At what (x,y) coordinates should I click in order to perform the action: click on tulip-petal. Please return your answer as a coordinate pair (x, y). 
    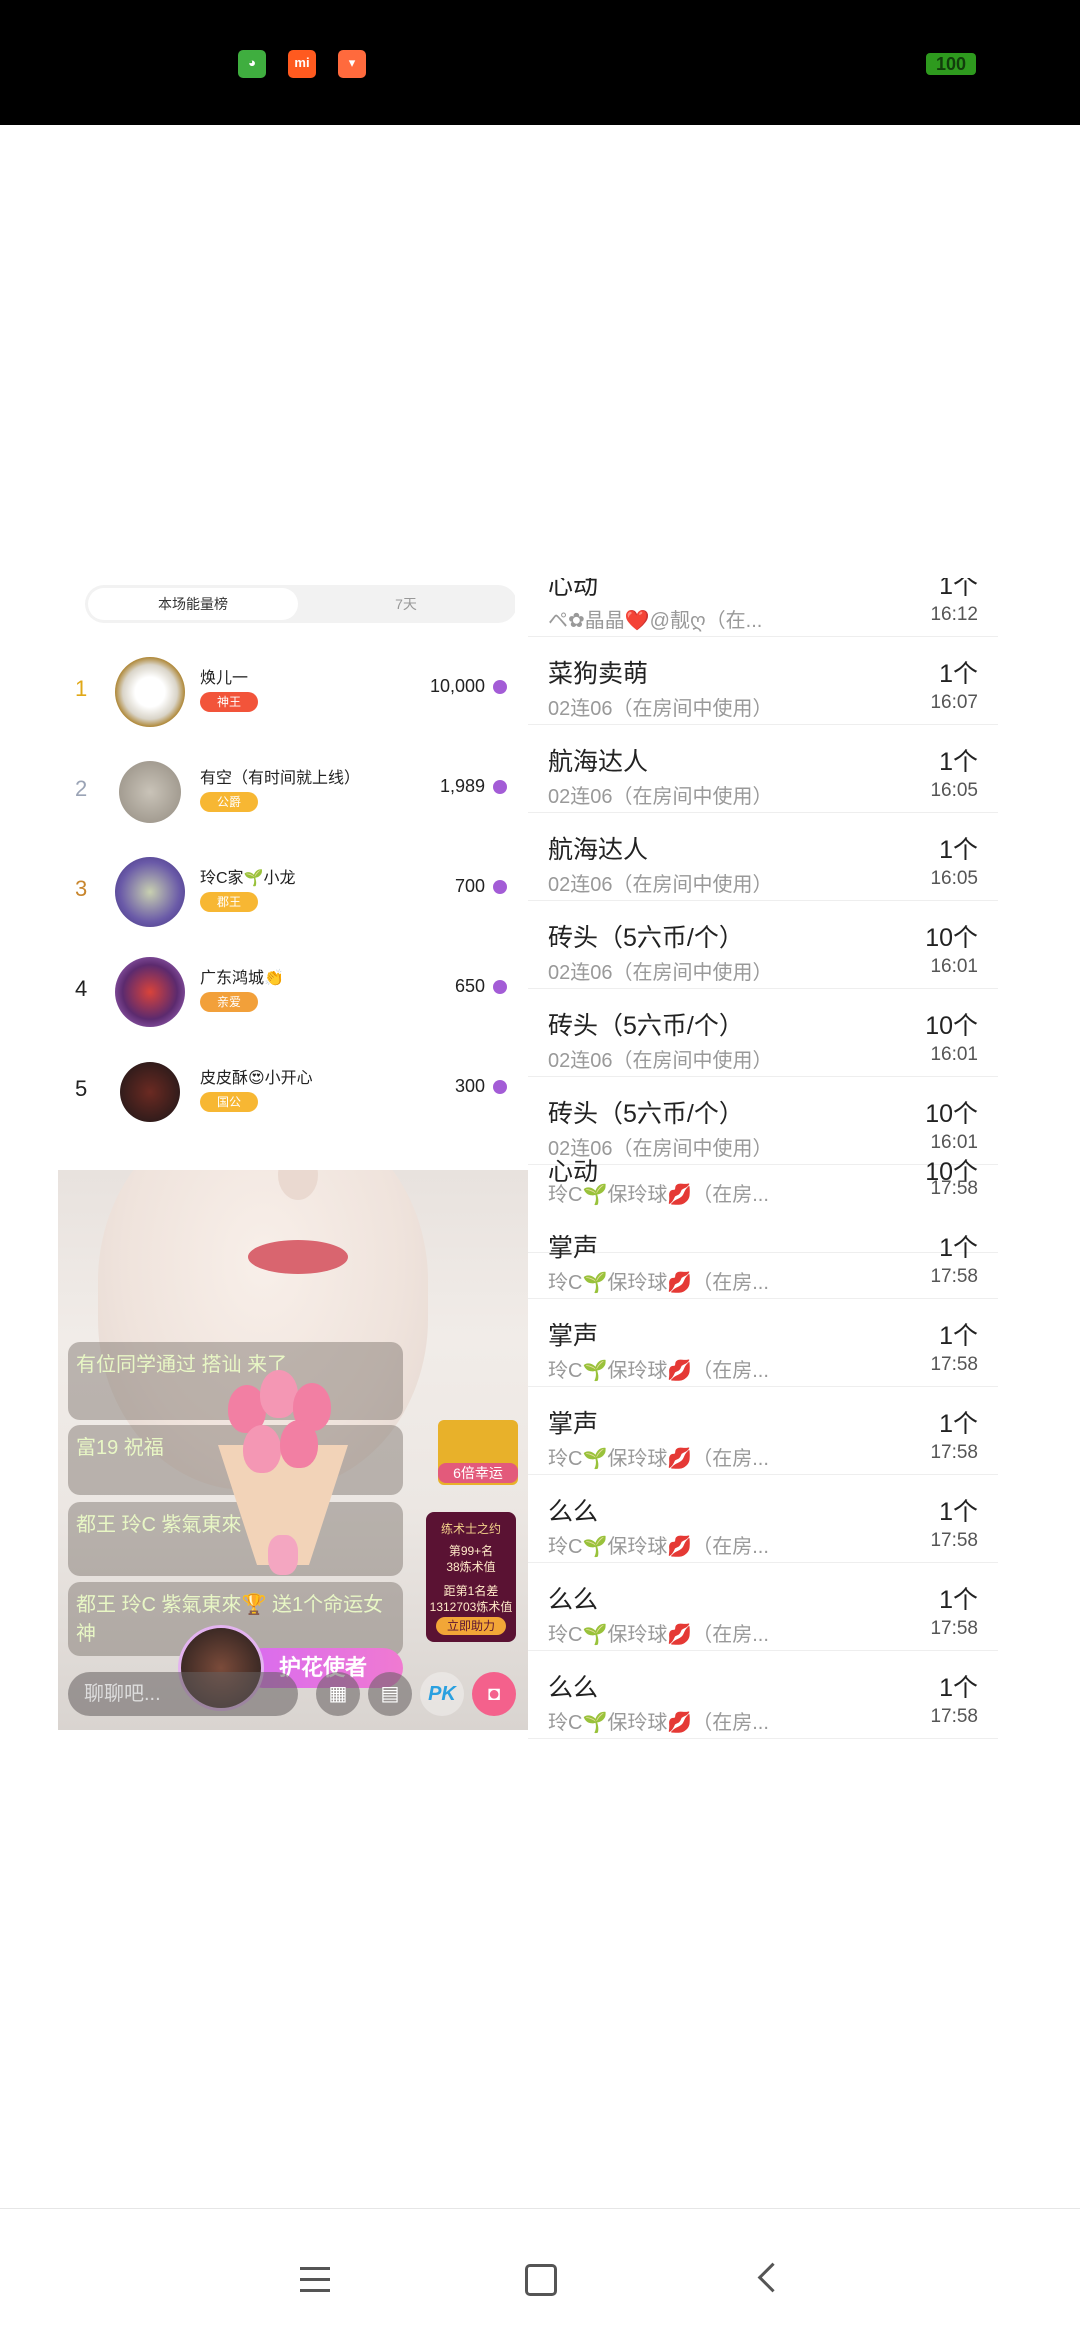
    Looking at the image, I should click on (299, 1444).